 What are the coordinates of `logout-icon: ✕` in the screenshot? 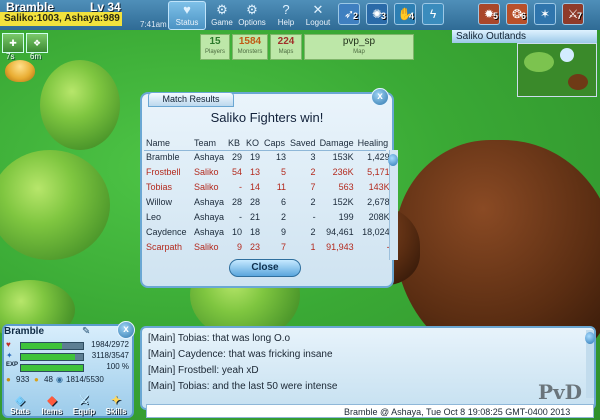 It's located at (318, 9).